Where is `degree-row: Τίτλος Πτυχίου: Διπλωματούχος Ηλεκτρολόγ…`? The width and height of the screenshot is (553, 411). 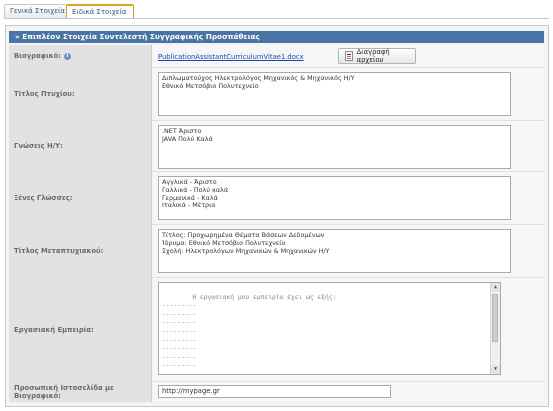
degree-row: Τίτλος Πτυχίου: Διπλωματούχος Ηλεκτρολόγ… is located at coordinates (276, 94).